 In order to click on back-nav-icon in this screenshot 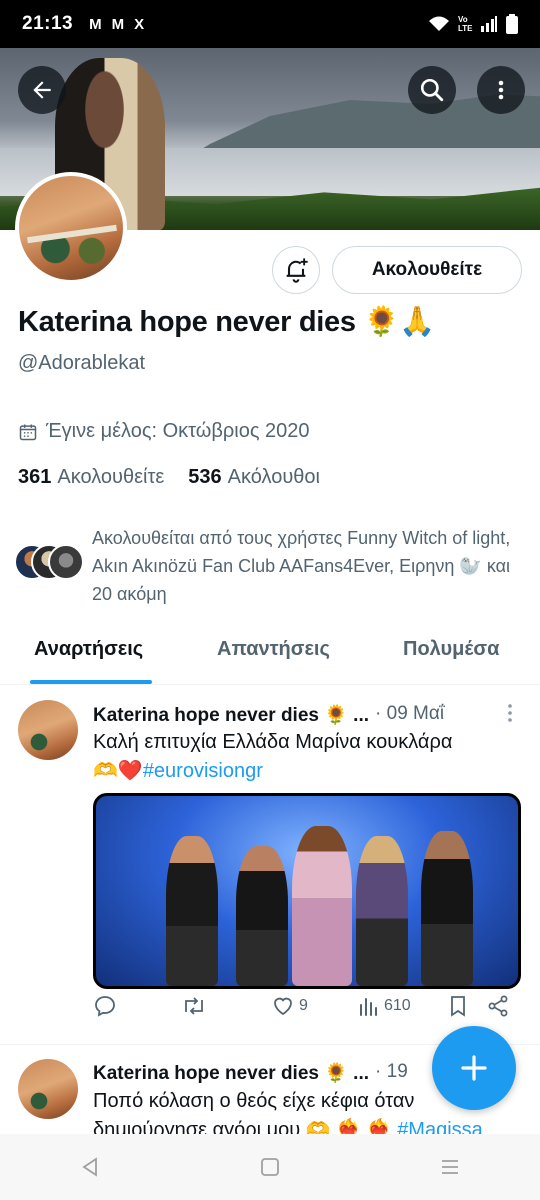, I will do `click(90, 1167)`.